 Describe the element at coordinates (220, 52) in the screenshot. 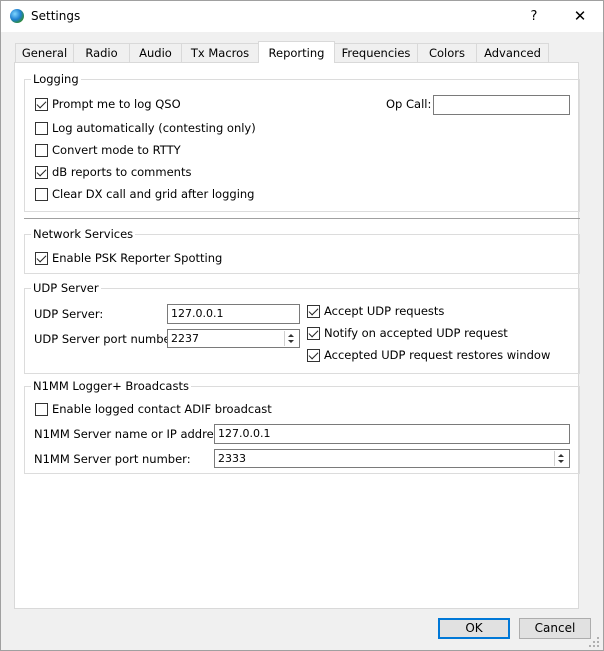

I see `tab-tx-macros: Tx Macros` at that location.